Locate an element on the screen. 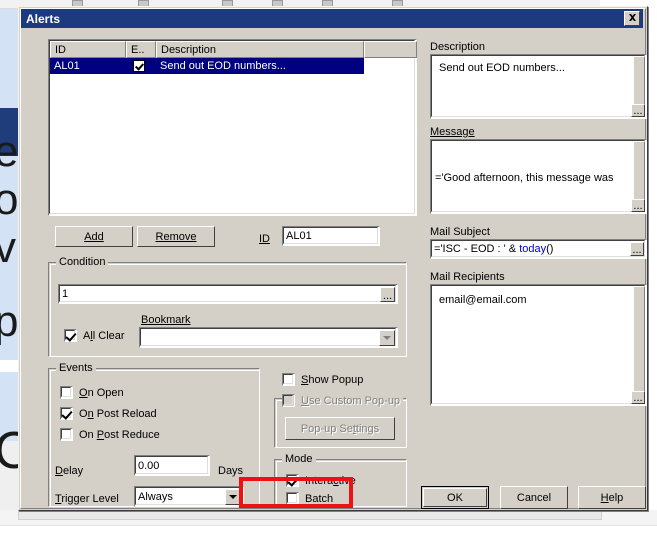 Image resolution: width=657 pixels, height=542 pixels. backdrop-statusbar is located at coordinates (328, 533).